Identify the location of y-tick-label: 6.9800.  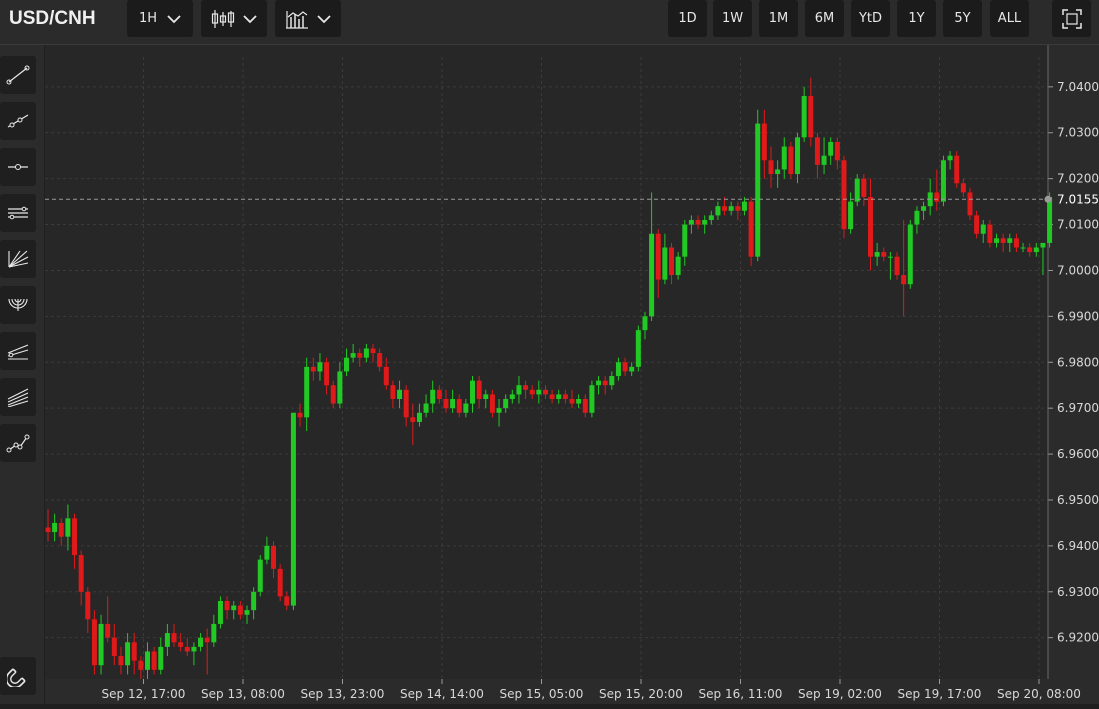
(1078, 362).